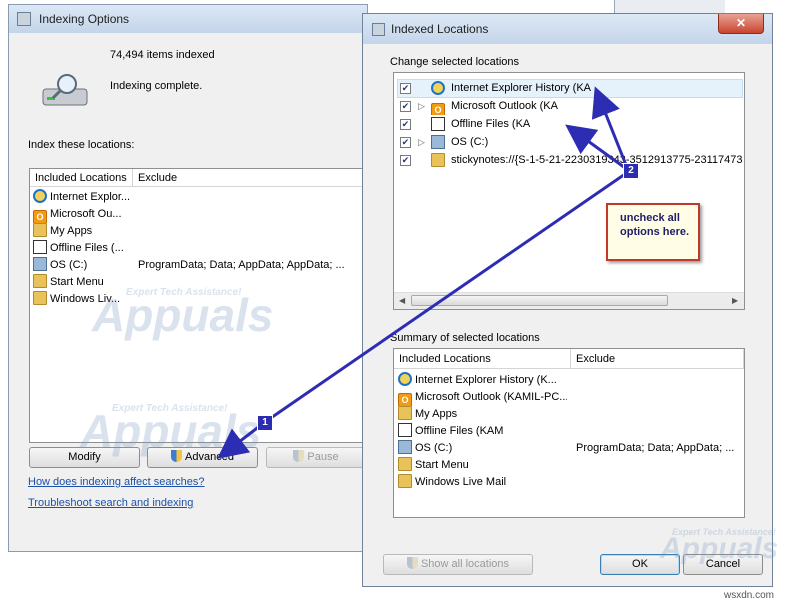 The height and width of the screenshot is (603, 786). What do you see at coordinates (402, 300) in the screenshot?
I see `scroll-left-arrow-icon: ◀` at bounding box center [402, 300].